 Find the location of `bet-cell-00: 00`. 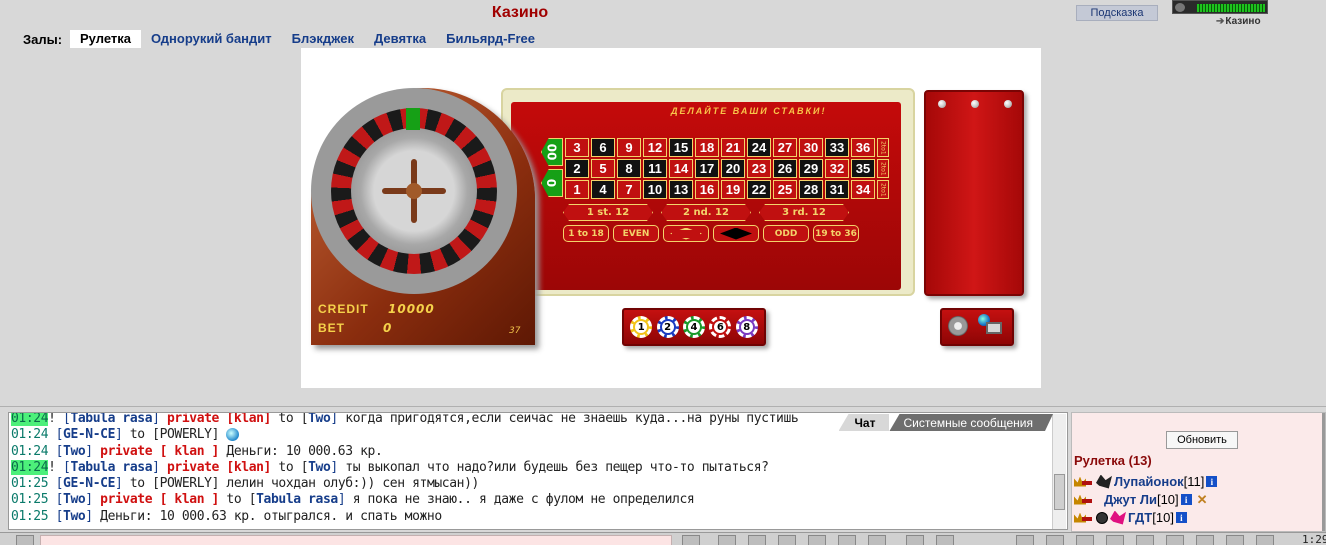

bet-cell-00: 00 is located at coordinates (552, 152).